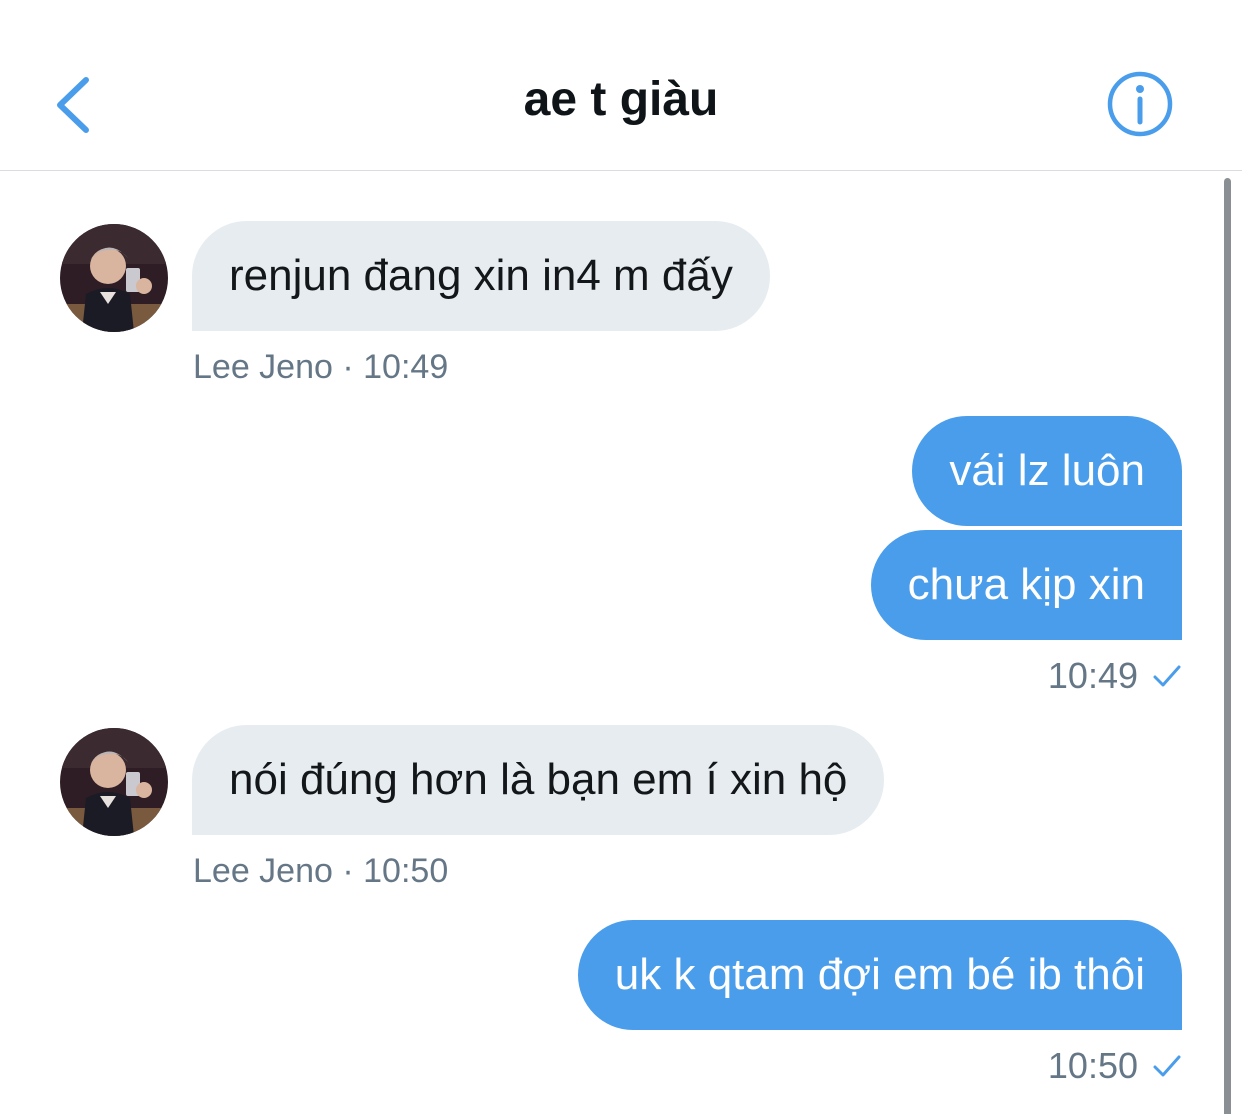 This screenshot has width=1242, height=1114. I want to click on info-icon, so click(1140, 104).